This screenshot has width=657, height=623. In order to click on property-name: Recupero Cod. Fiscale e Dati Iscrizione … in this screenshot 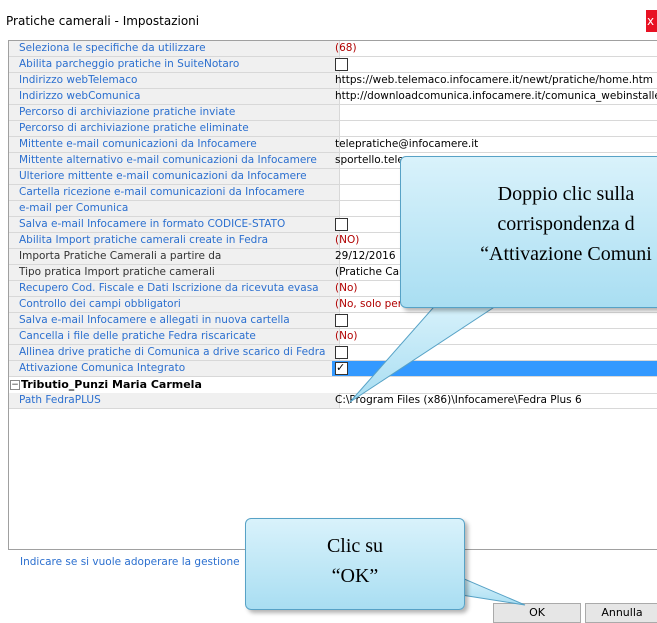, I will do `click(174, 289)`.